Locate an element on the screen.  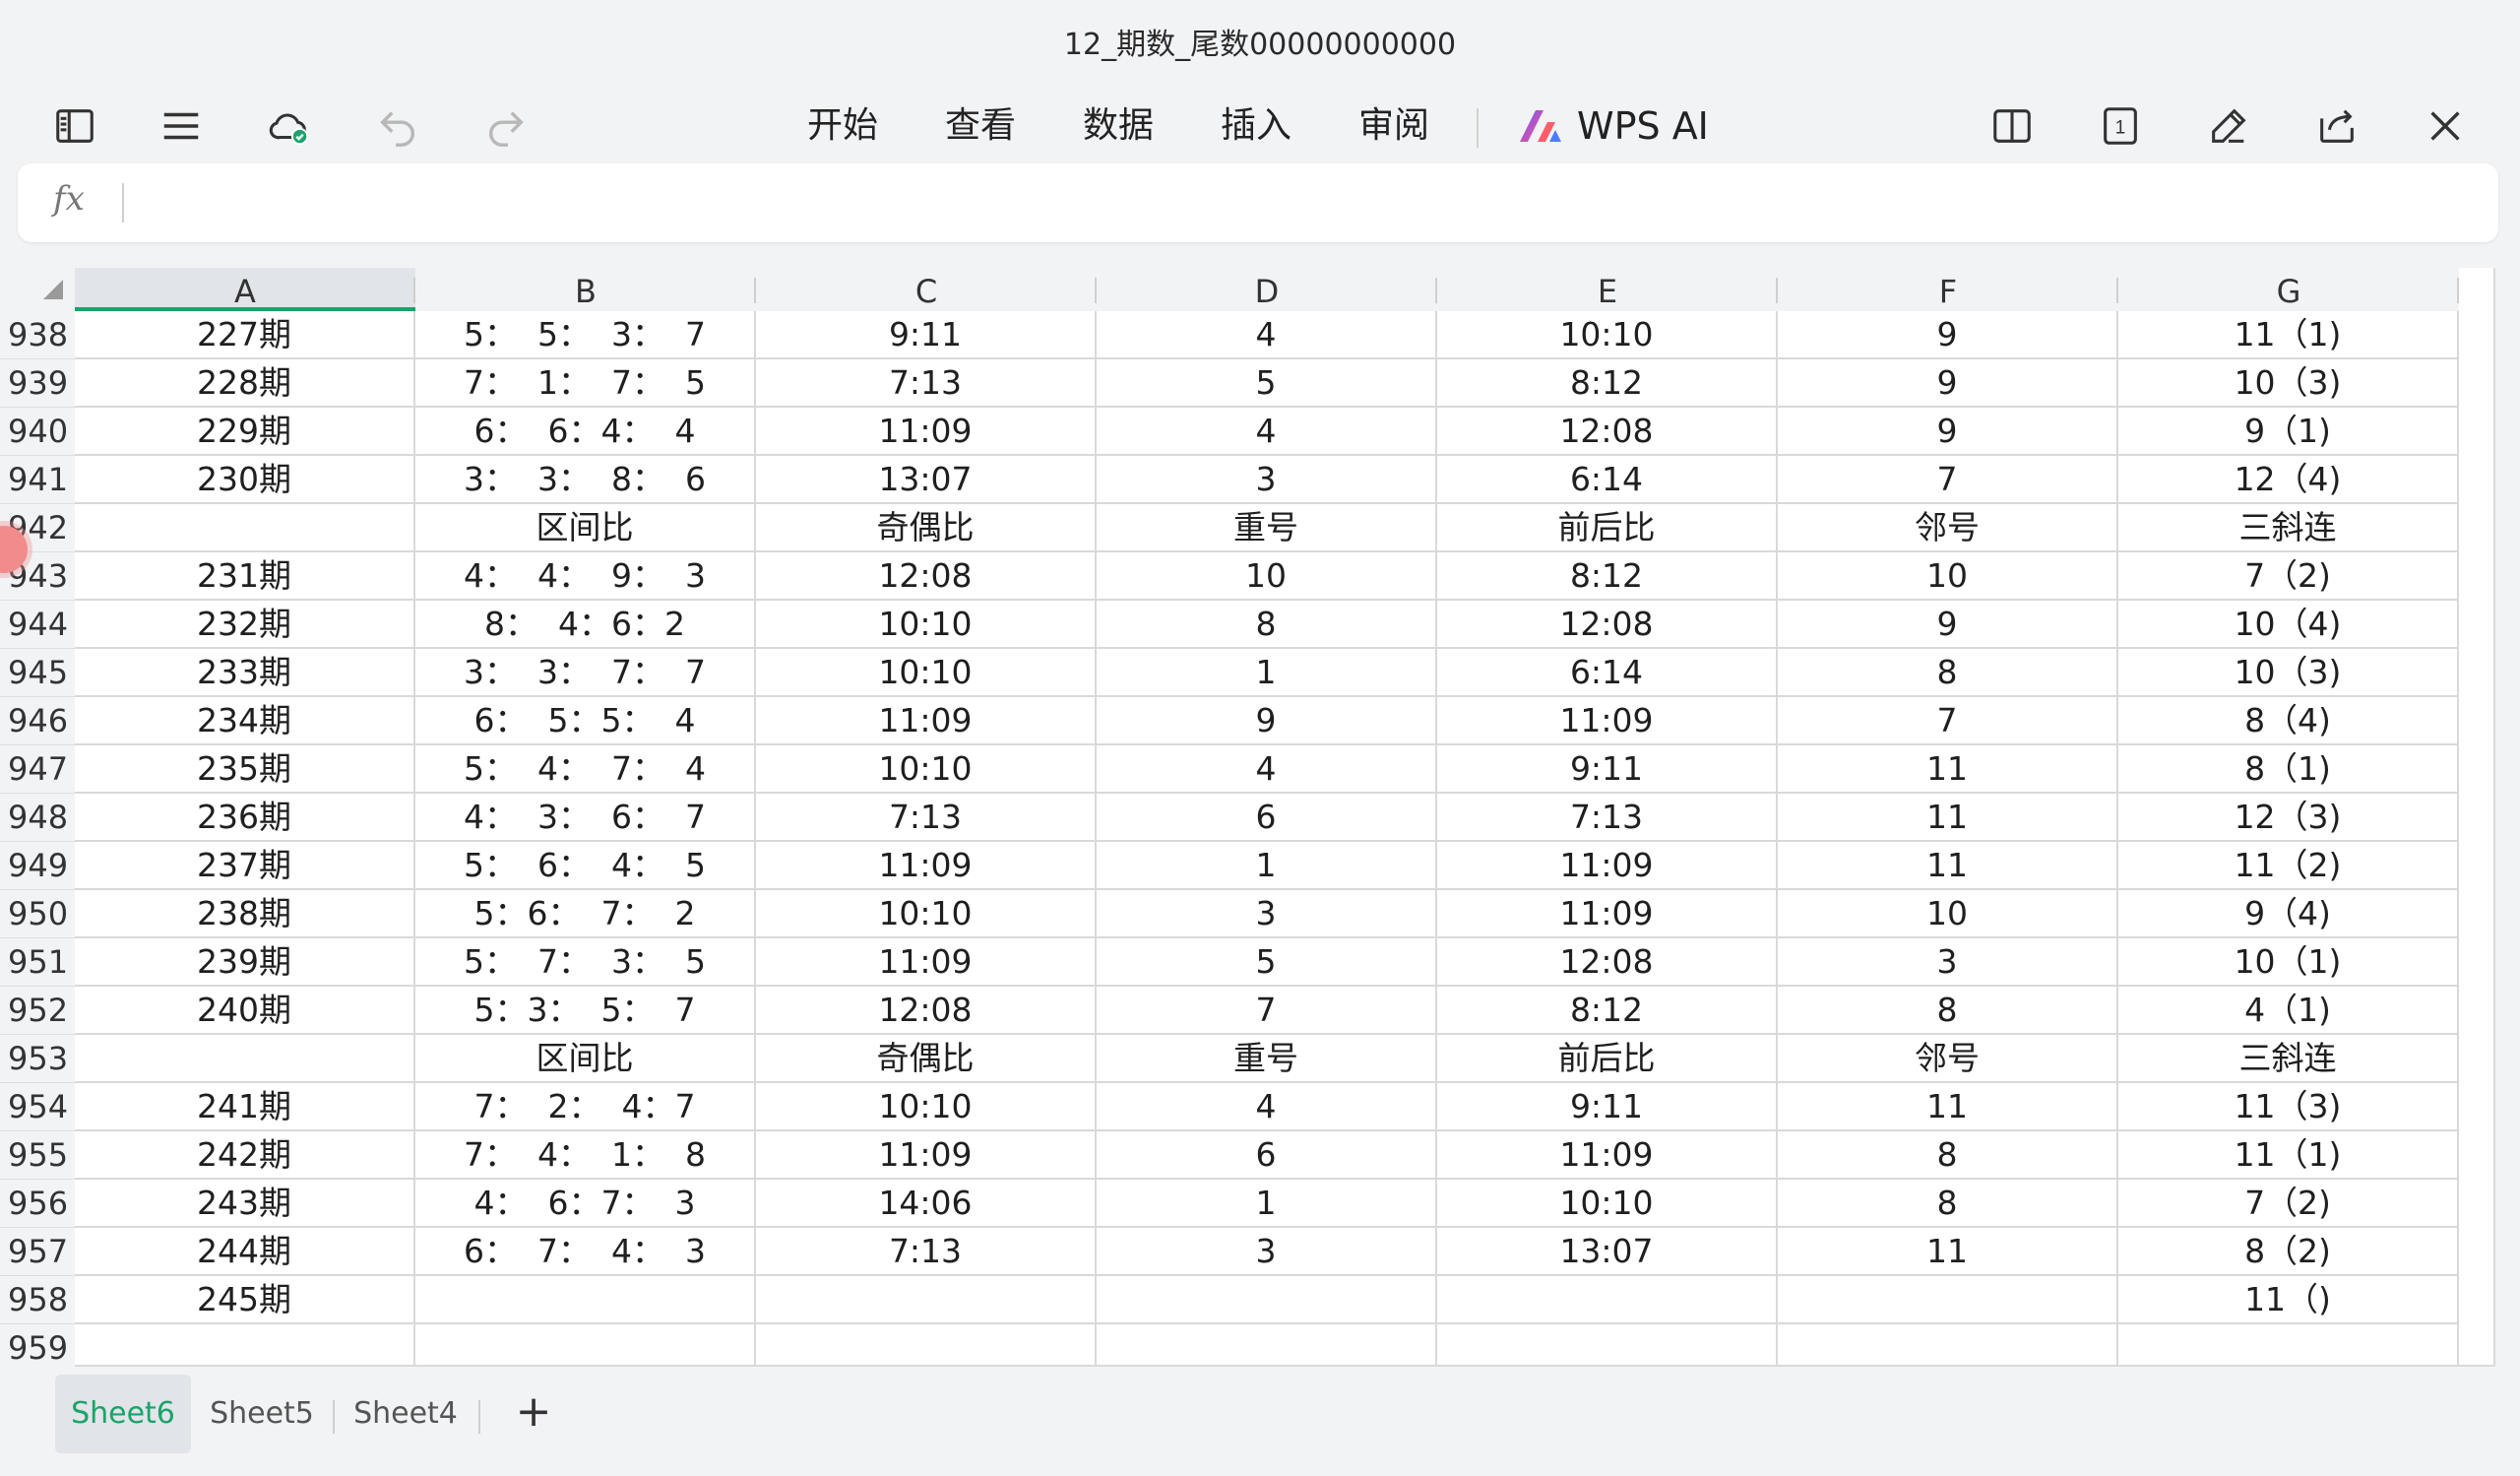
cell-a: 227期 is located at coordinates (245, 335).